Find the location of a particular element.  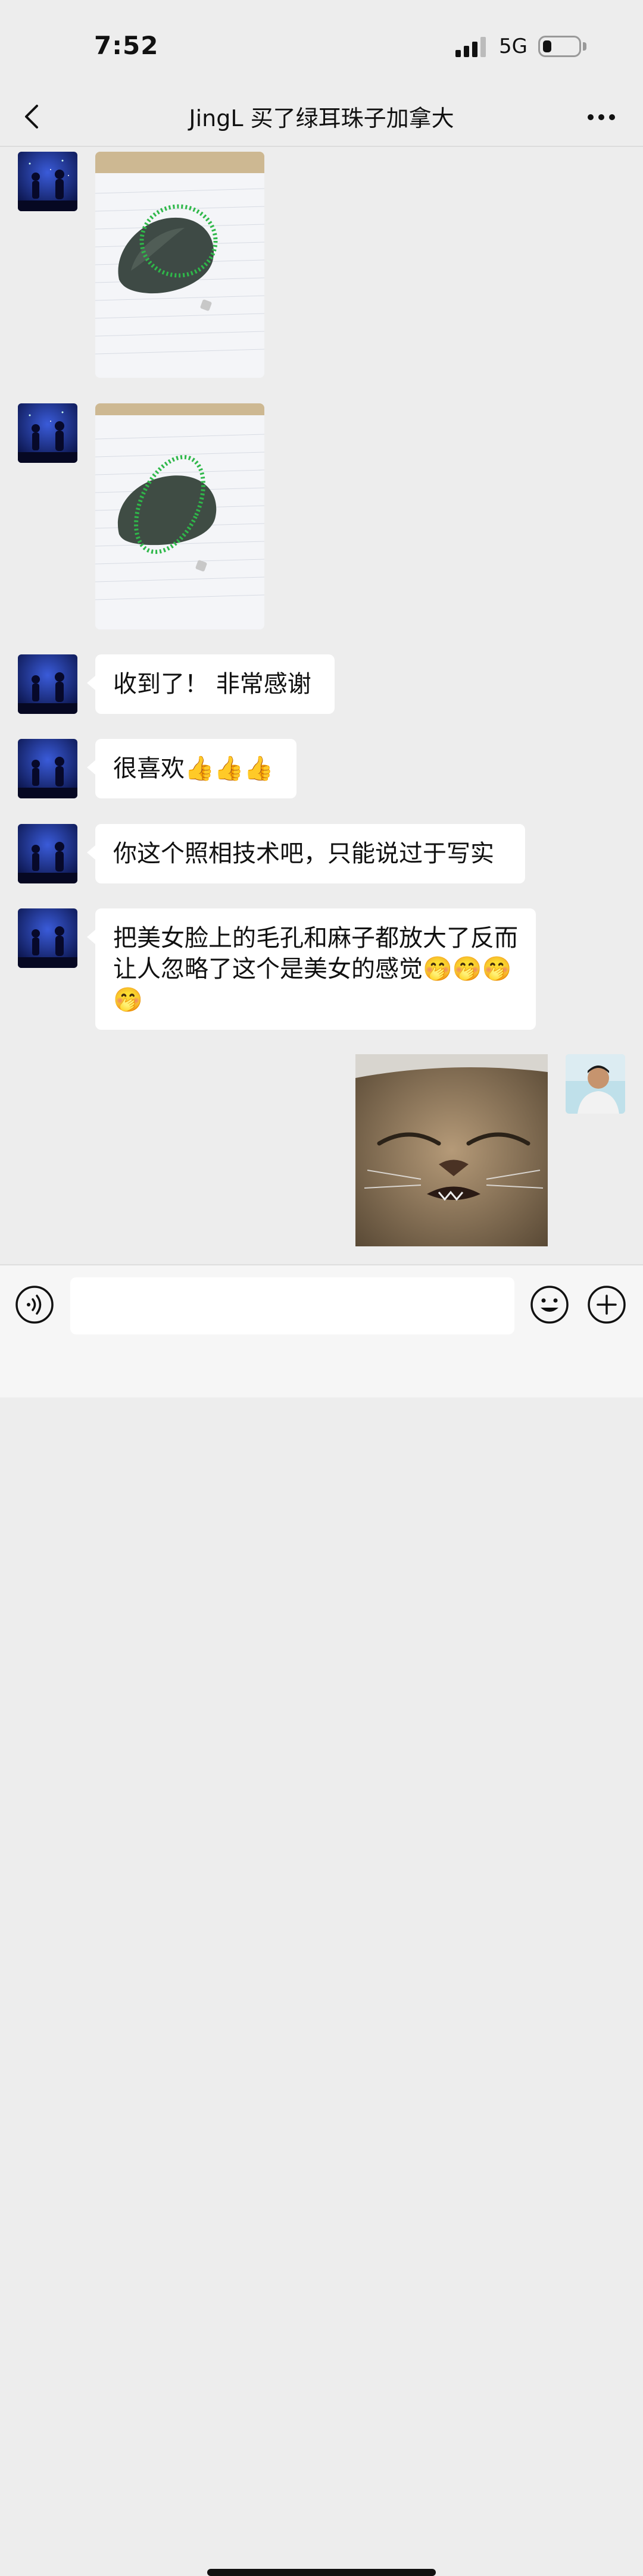

message-input is located at coordinates (292, 1305).